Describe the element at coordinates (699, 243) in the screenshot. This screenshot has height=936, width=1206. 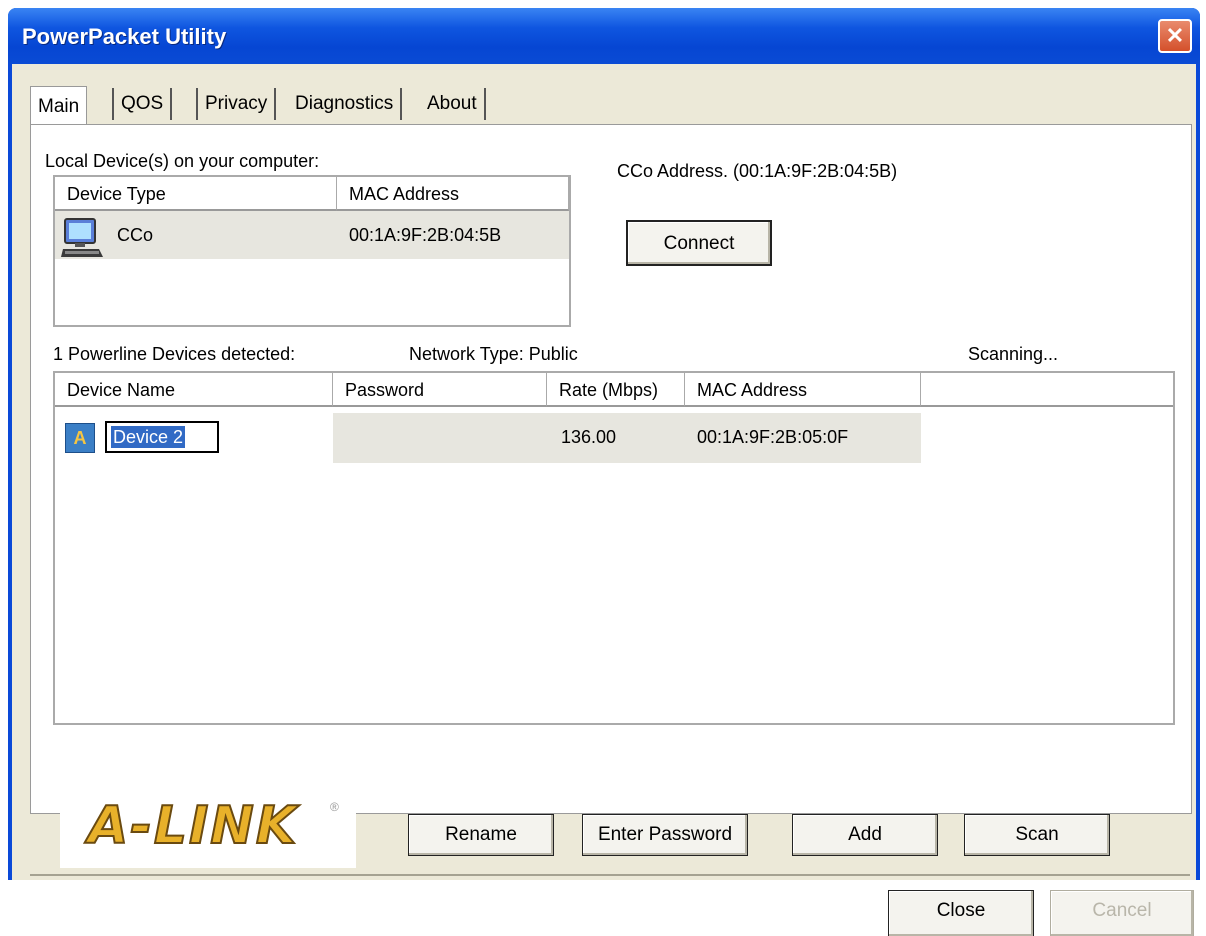
I see `connect-button: Connect` at that location.